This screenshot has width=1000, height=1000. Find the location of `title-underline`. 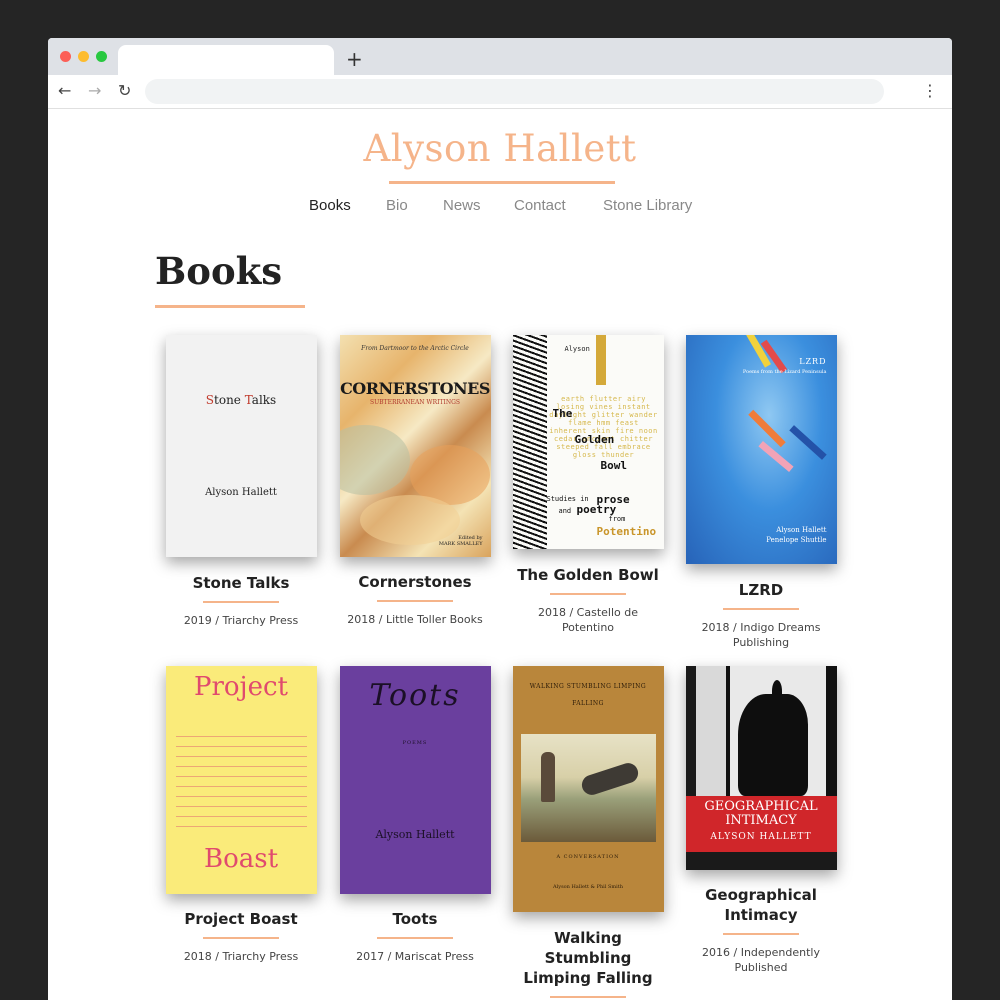

title-underline is located at coordinates (502, 182).